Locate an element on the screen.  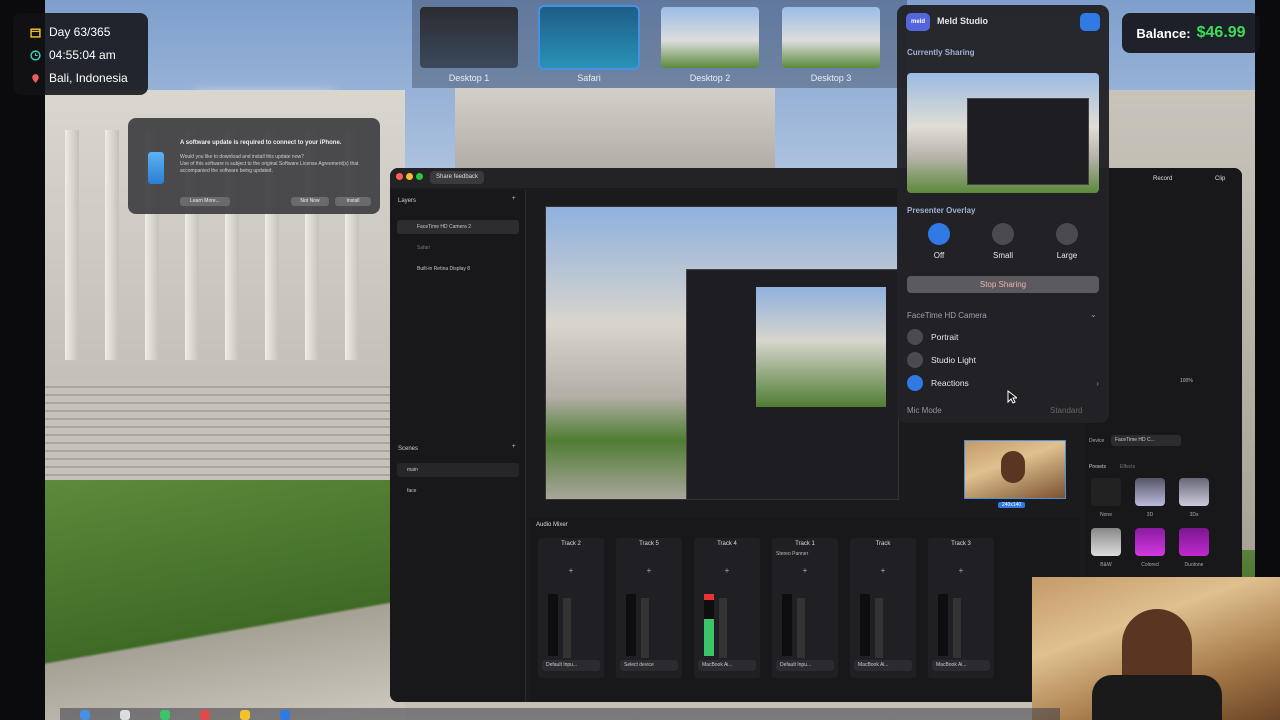
preset-3d is located at coordinates (1150, 492).